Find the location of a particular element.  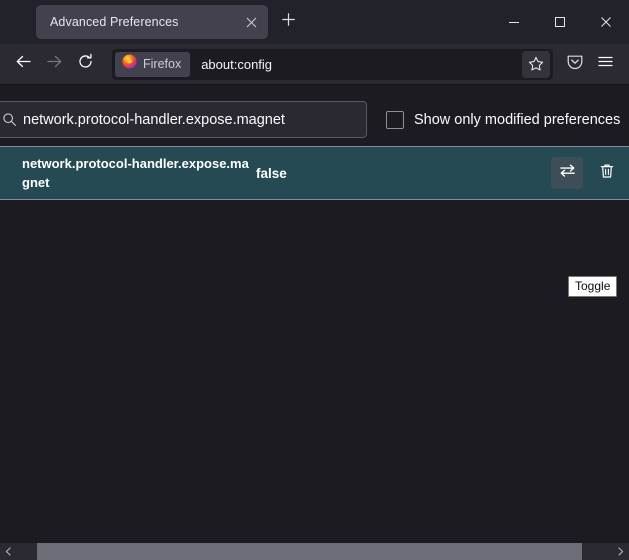

scrollbar-thumb is located at coordinates (309, 551).